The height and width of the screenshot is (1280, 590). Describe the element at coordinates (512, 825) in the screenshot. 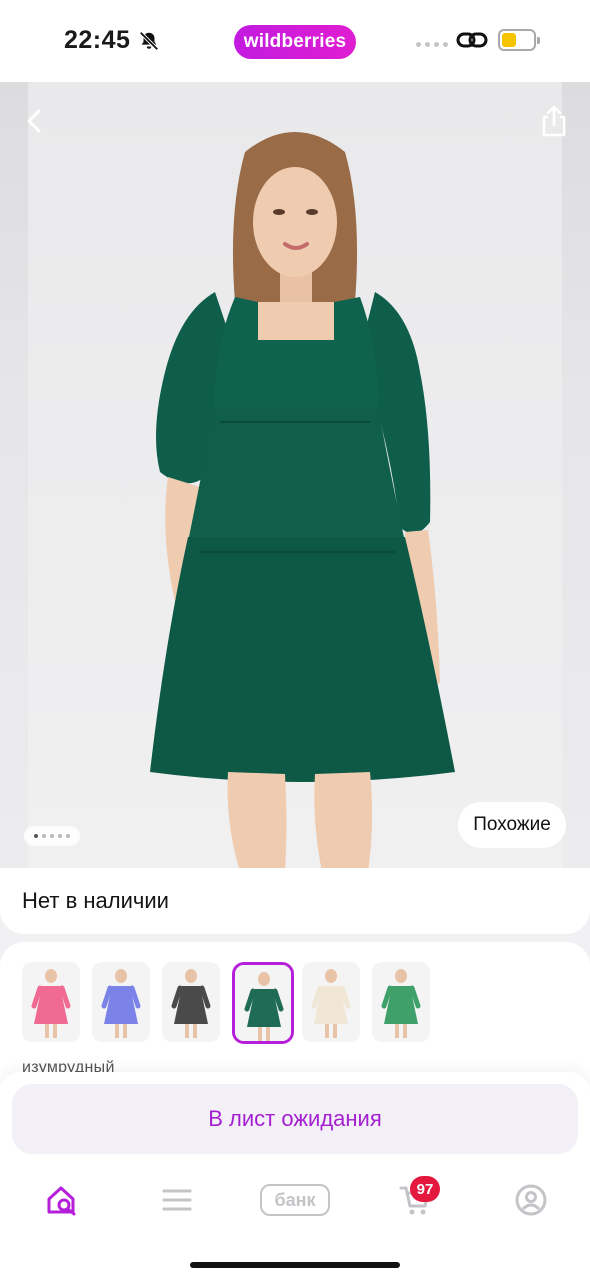

I see `similar-button: Похожие` at that location.